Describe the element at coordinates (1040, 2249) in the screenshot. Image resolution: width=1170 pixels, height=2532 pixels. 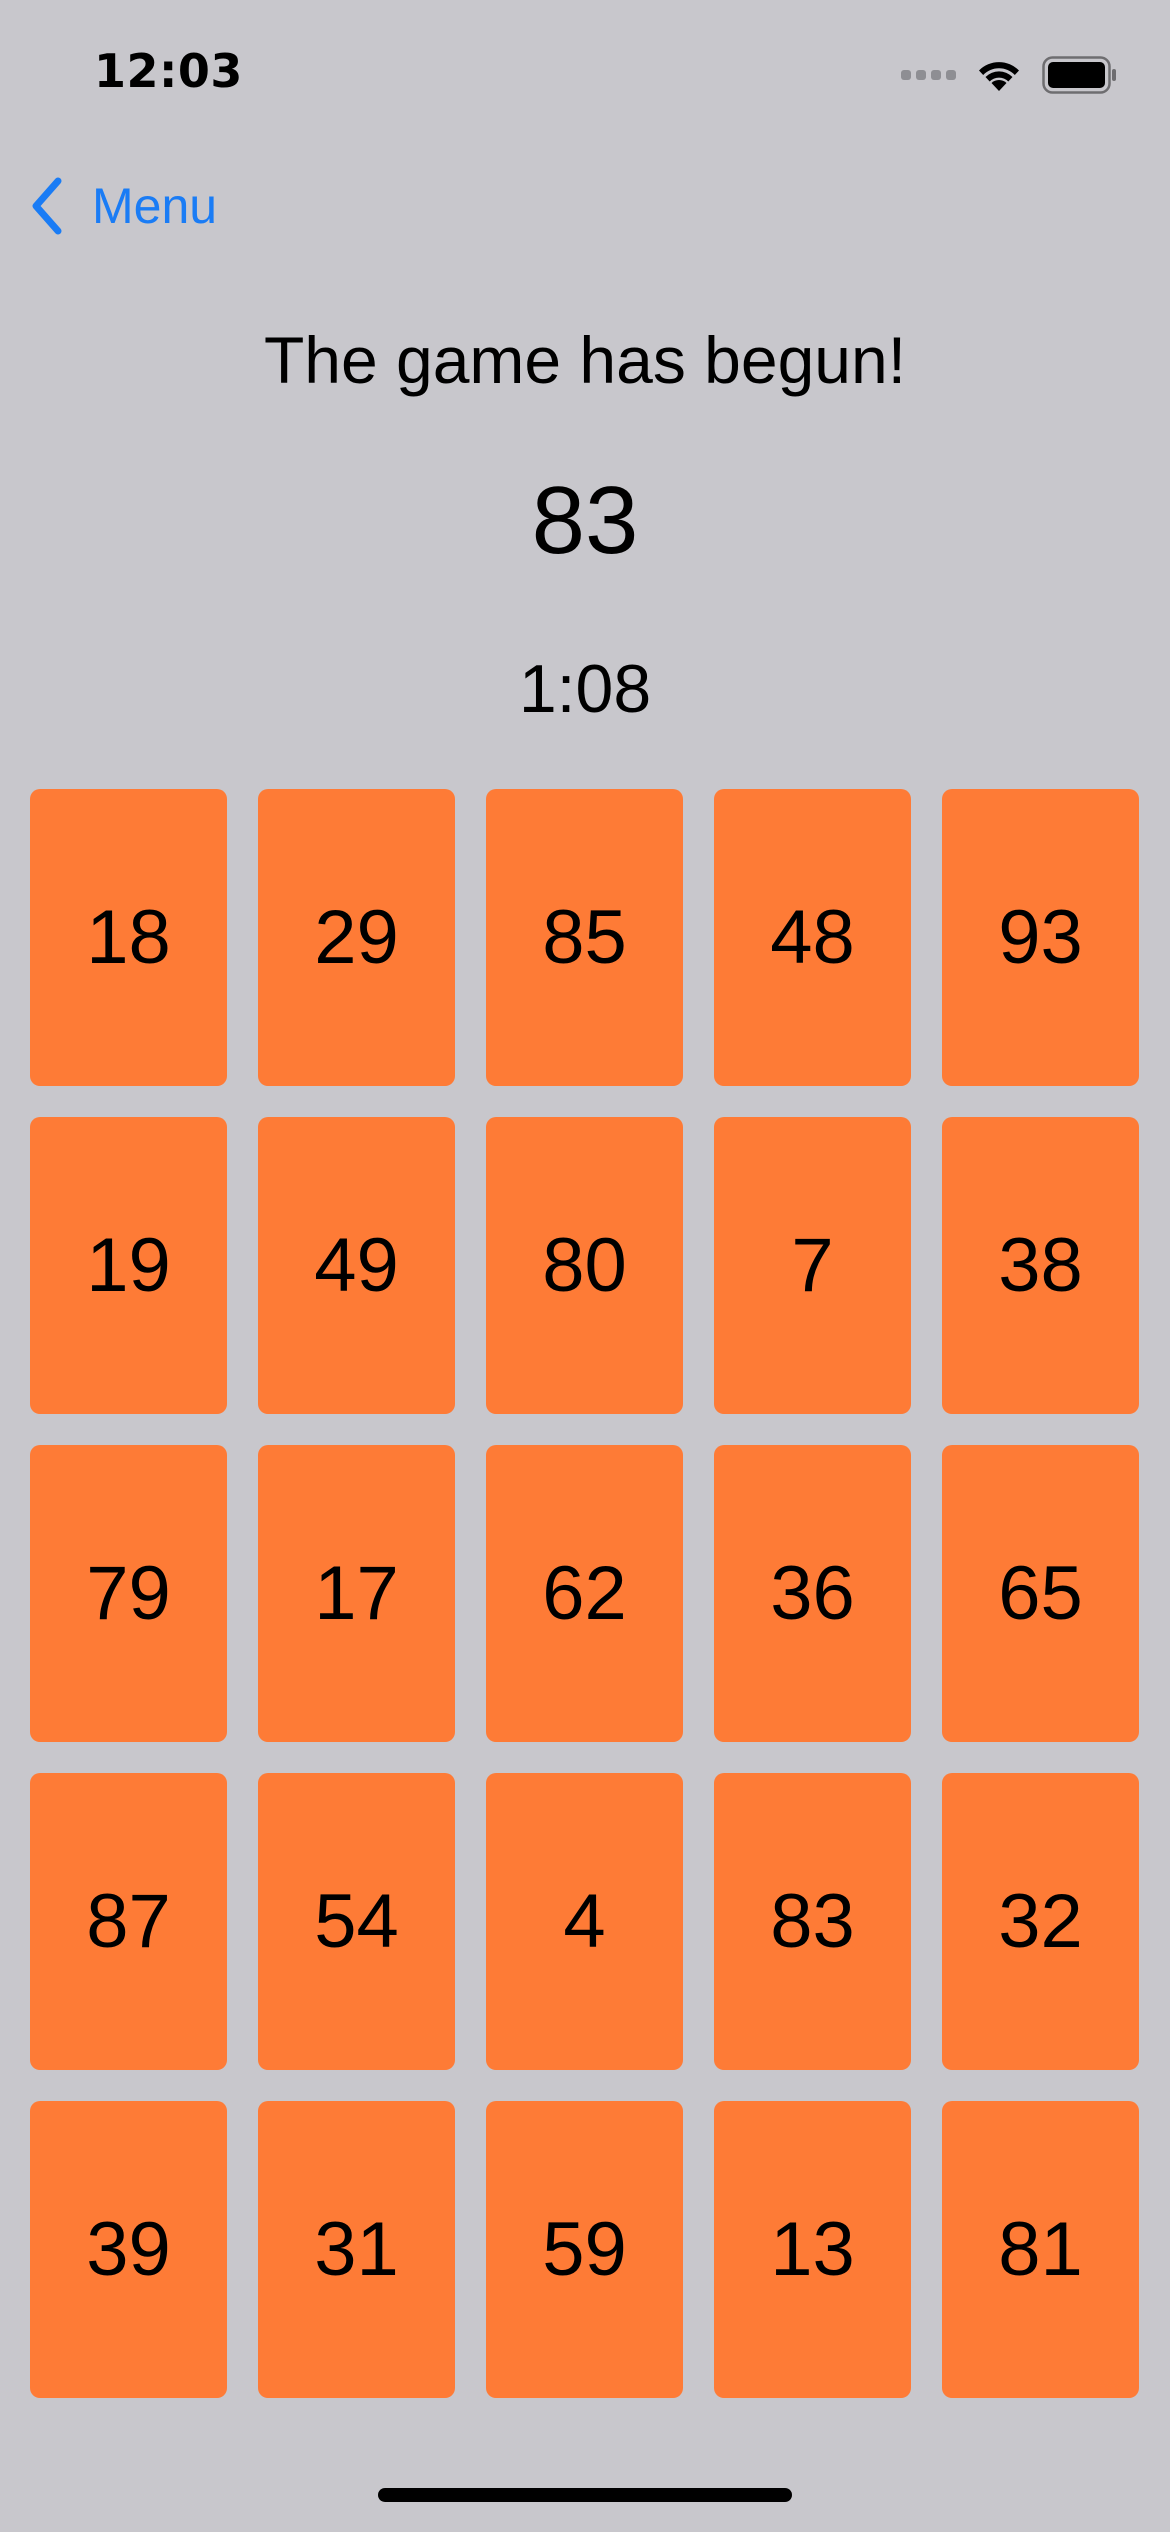
I see `number-card: 81` at that location.